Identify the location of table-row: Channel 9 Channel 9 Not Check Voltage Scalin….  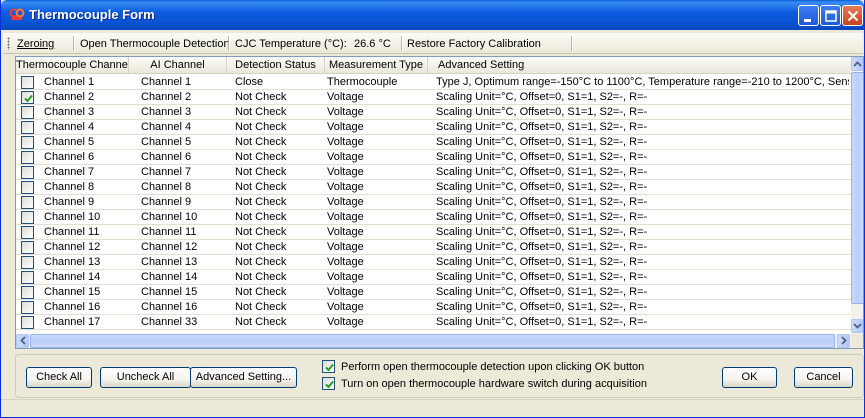
(433, 202).